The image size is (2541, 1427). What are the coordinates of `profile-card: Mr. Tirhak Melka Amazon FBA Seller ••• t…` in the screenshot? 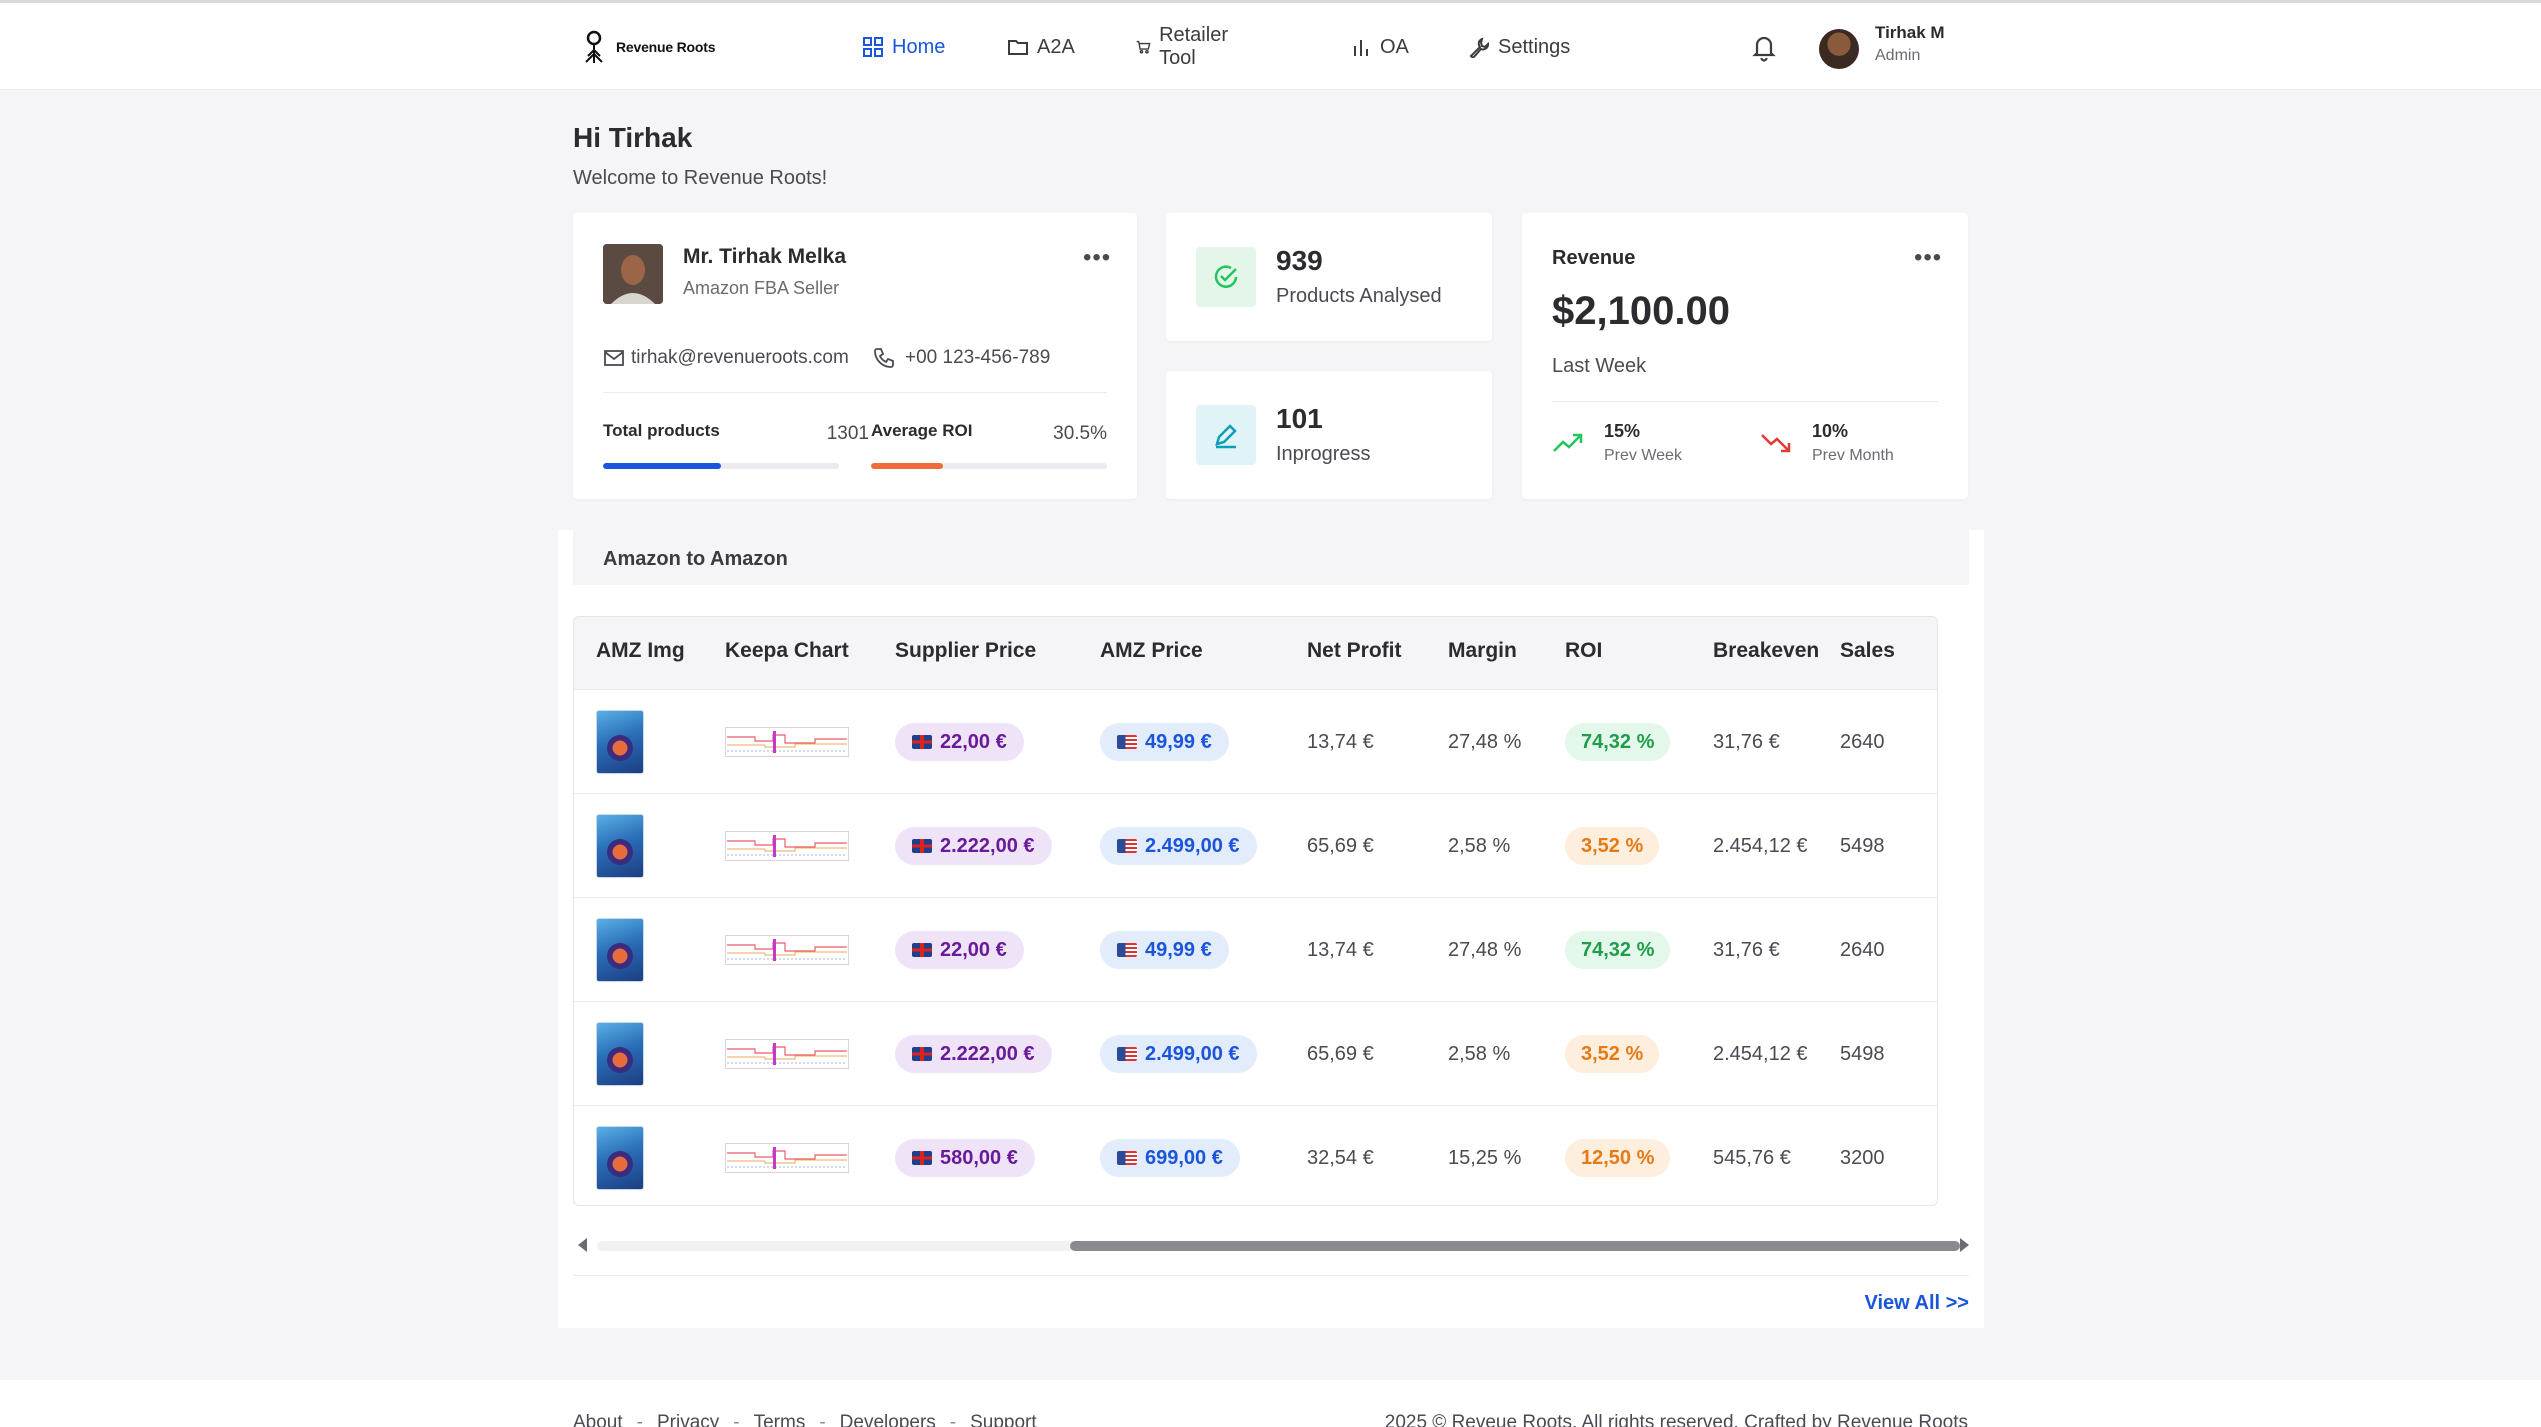 It's located at (855, 356).